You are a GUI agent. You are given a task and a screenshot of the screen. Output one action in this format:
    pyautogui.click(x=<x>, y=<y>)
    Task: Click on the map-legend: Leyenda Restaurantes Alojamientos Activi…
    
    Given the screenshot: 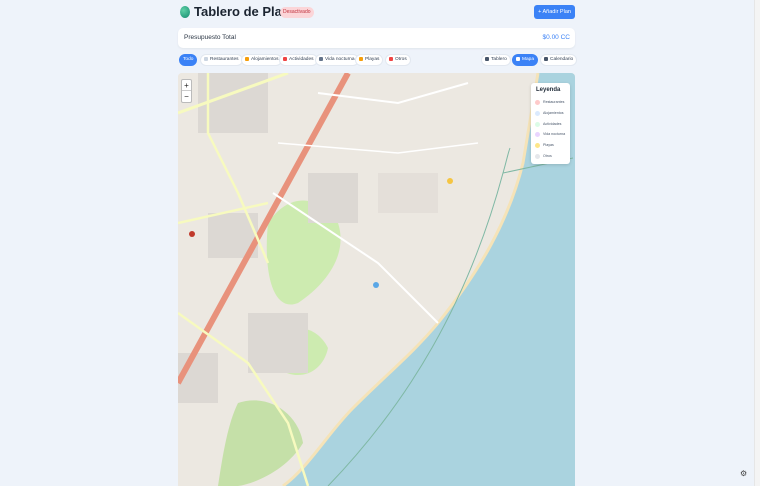 What is the action you would take?
    pyautogui.click(x=550, y=123)
    